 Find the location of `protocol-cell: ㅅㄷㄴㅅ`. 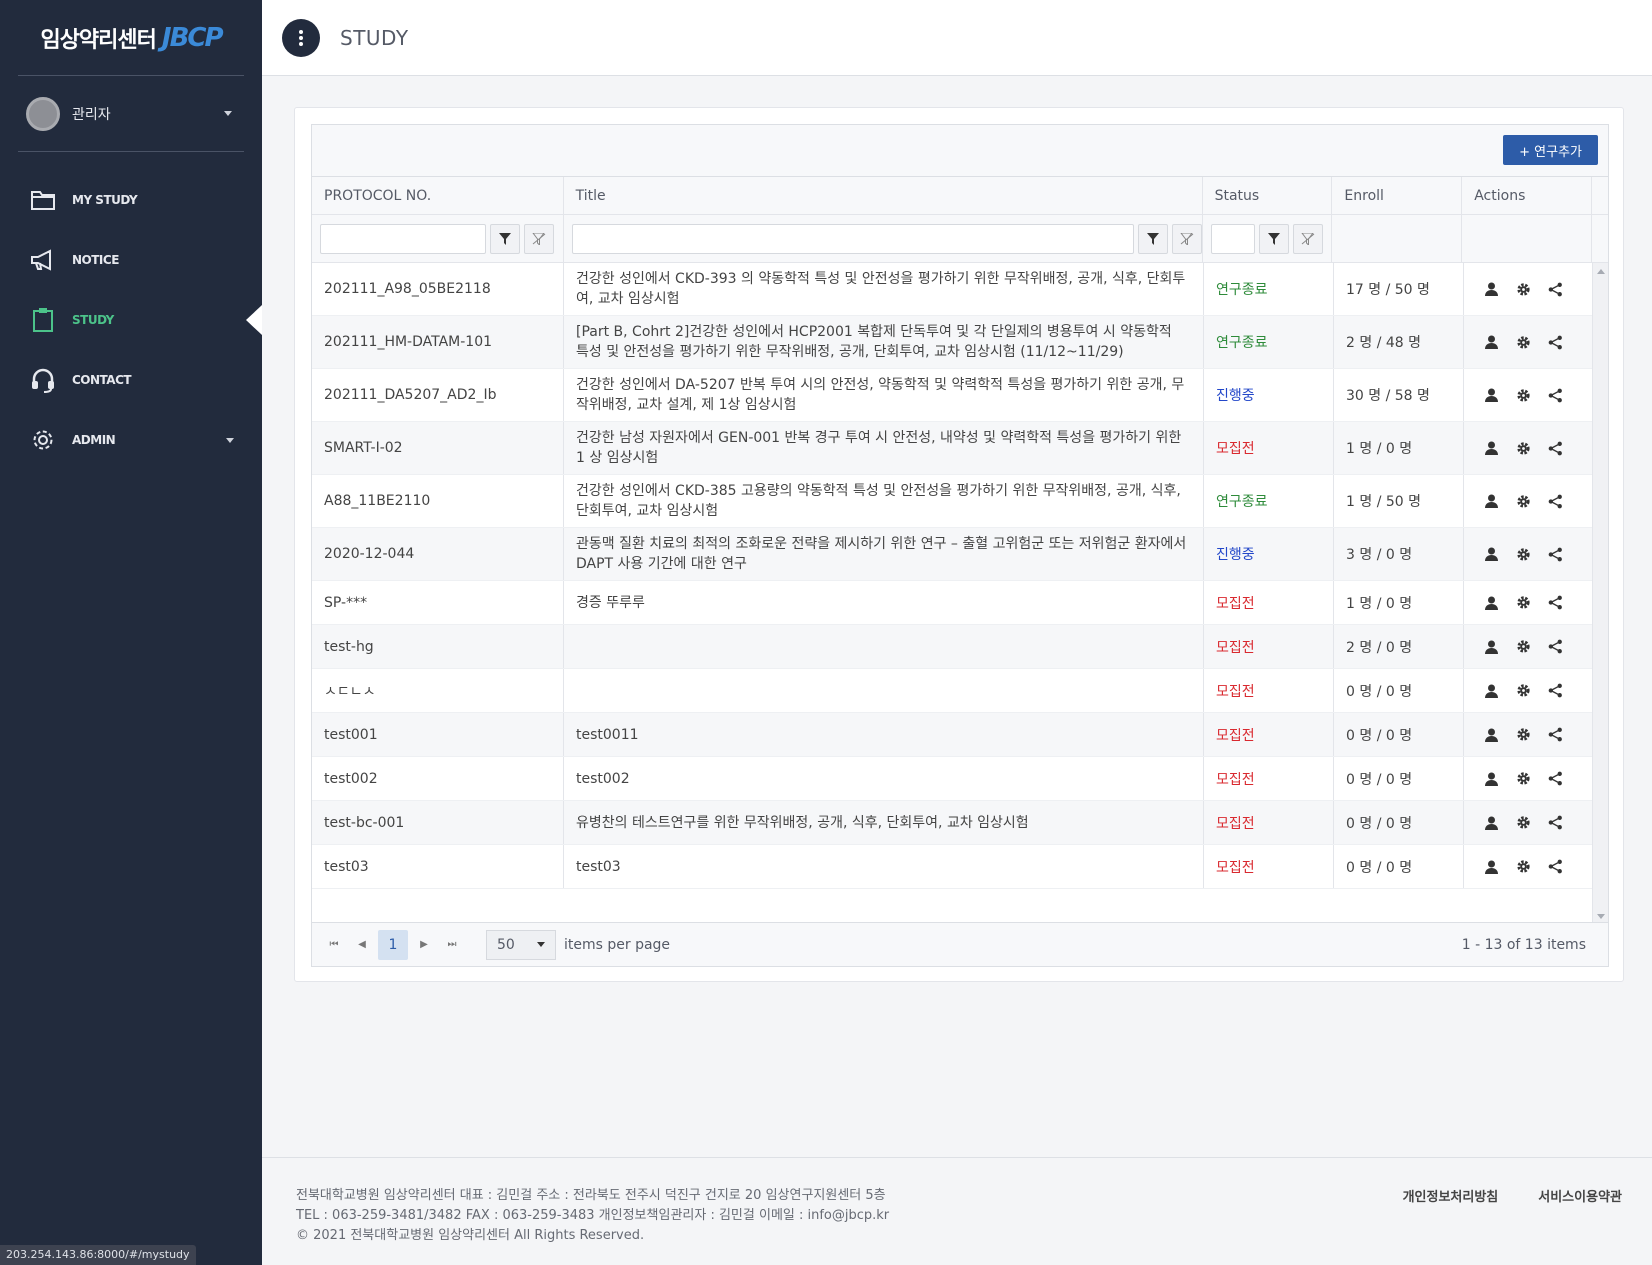

protocol-cell: ㅅㄷㄴㅅ is located at coordinates (438, 690).